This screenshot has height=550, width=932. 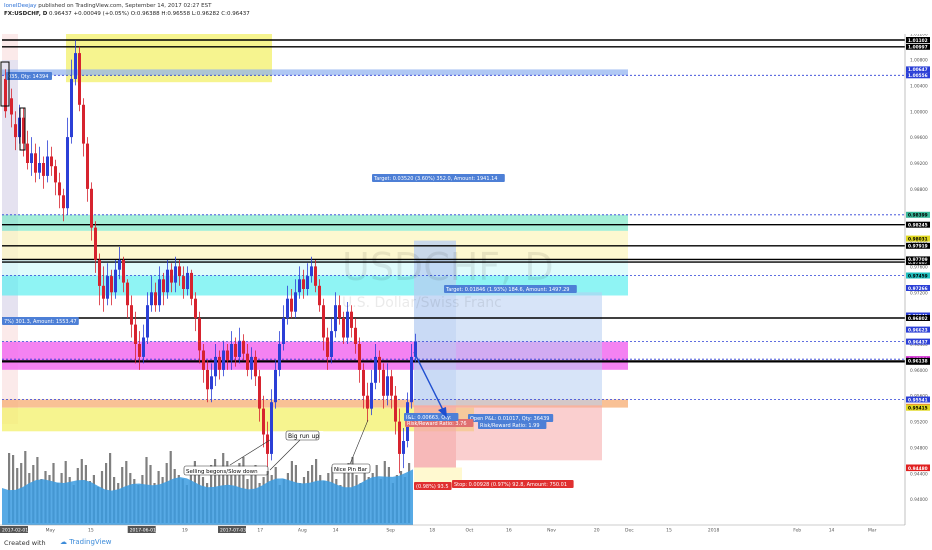 I want to click on risk-reward-label: Risk/Reward Ratio: 1.99, so click(x=510, y=426).